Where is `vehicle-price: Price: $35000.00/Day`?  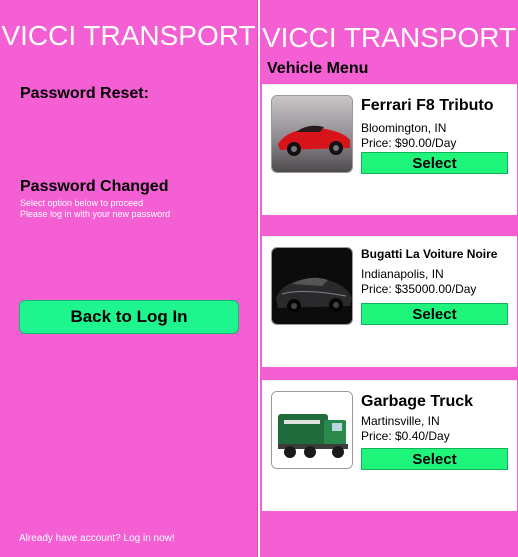
vehicle-price: Price: $35000.00/Day is located at coordinates (419, 289).